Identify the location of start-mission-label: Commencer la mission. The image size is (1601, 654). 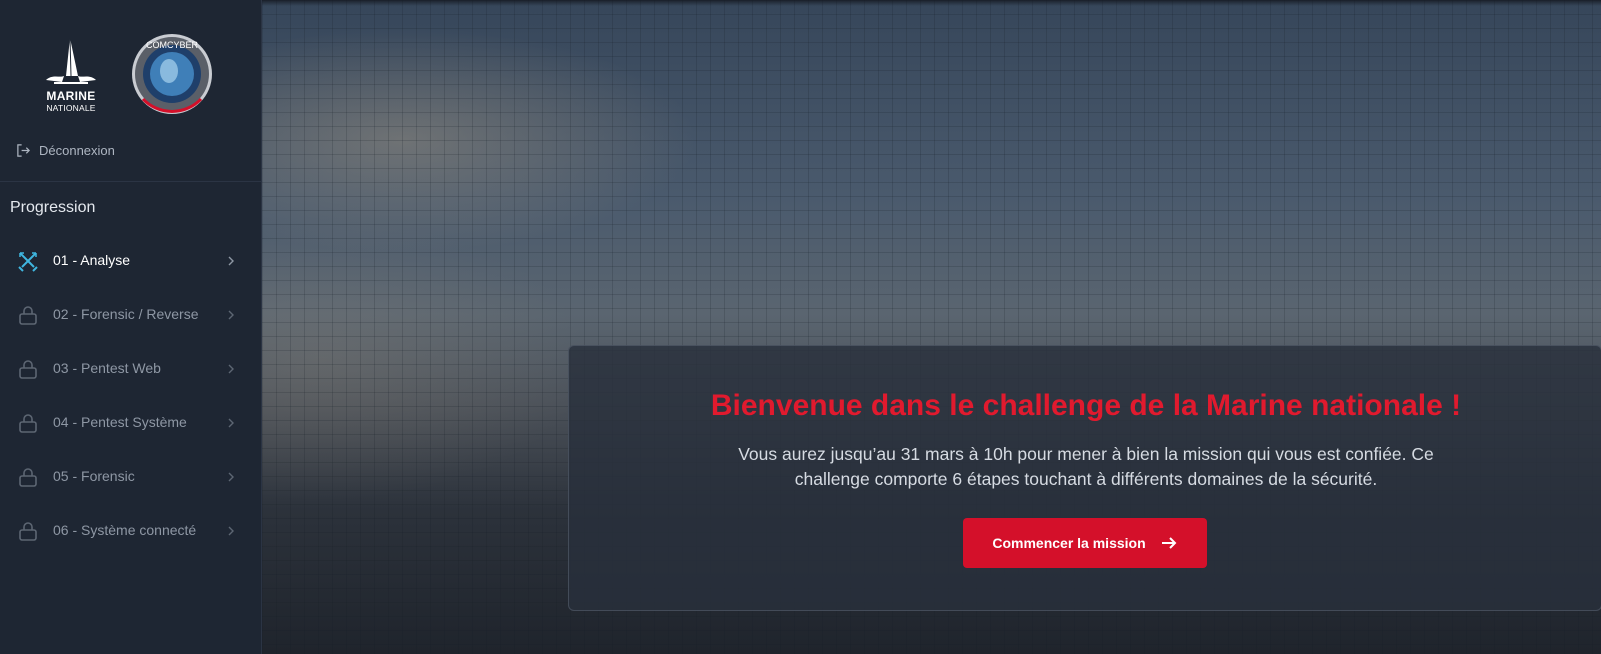
(1069, 543).